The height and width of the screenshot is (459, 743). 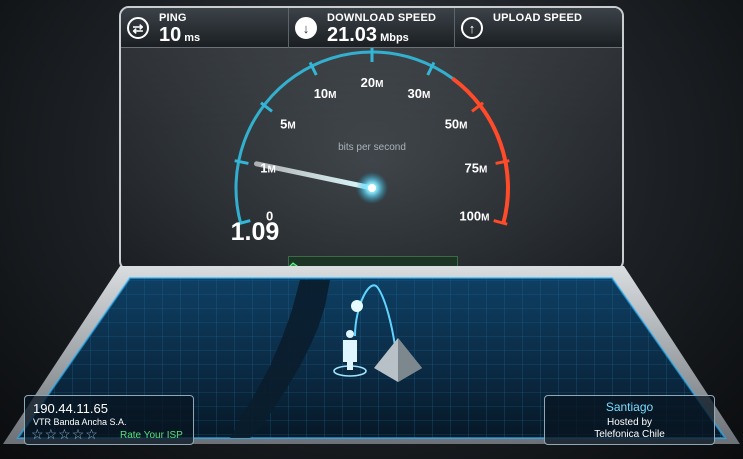 I want to click on tick-number: 75, so click(x=472, y=167).